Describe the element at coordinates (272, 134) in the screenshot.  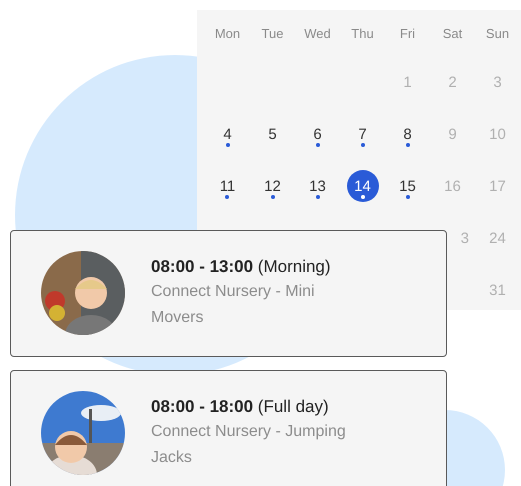
I see `calendar-day: 5` at that location.